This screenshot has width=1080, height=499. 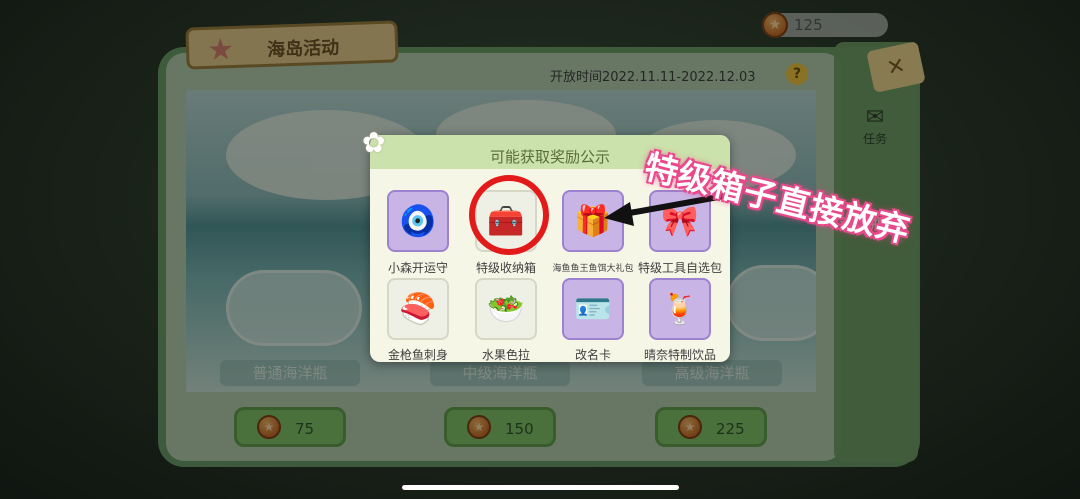 What do you see at coordinates (540, 487) in the screenshot?
I see `home-indicator` at bounding box center [540, 487].